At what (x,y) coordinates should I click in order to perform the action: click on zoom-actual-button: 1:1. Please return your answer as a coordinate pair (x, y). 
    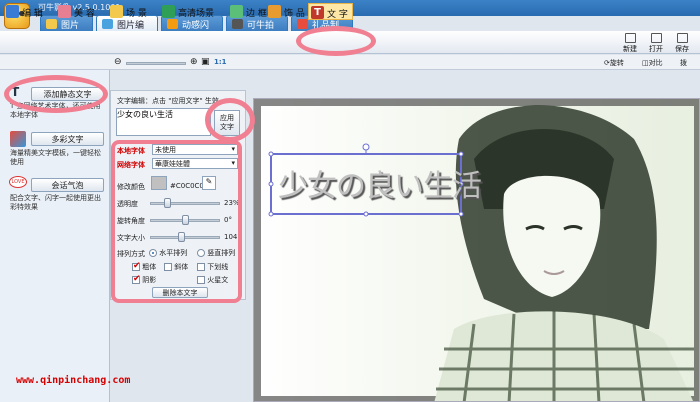
    Looking at the image, I should click on (220, 62).